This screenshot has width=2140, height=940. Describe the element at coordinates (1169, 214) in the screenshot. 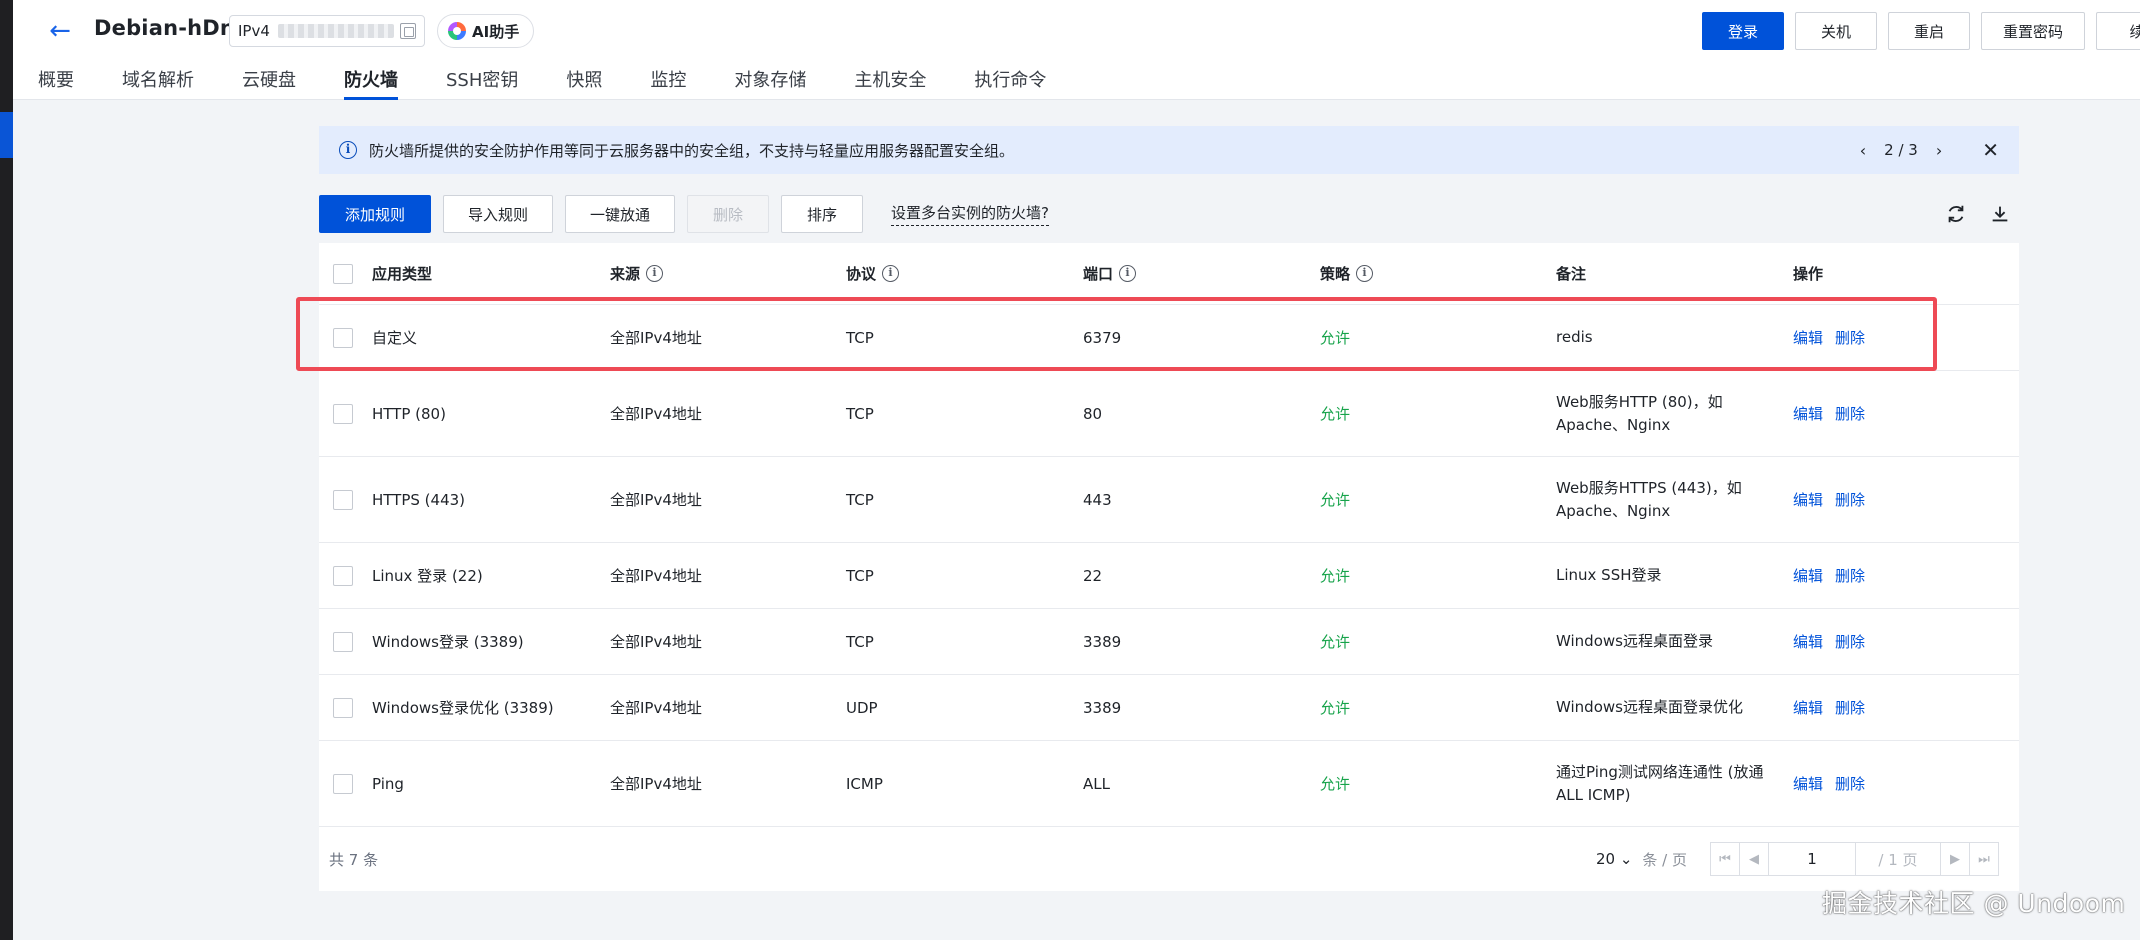

I see `rules-toolbar: 添加规则 导入规则 一键放通 删除 排序 设置多台实例的防火墙?` at that location.